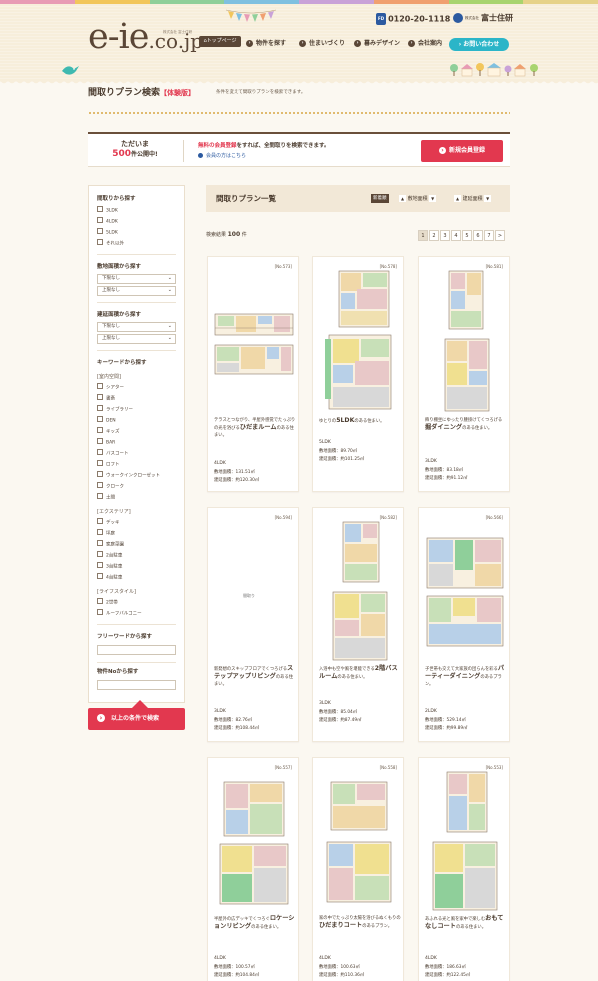 The image size is (598, 981). Describe the element at coordinates (136, 327) in the screenshot. I see `floor-area-min-select: 下限なし` at that location.